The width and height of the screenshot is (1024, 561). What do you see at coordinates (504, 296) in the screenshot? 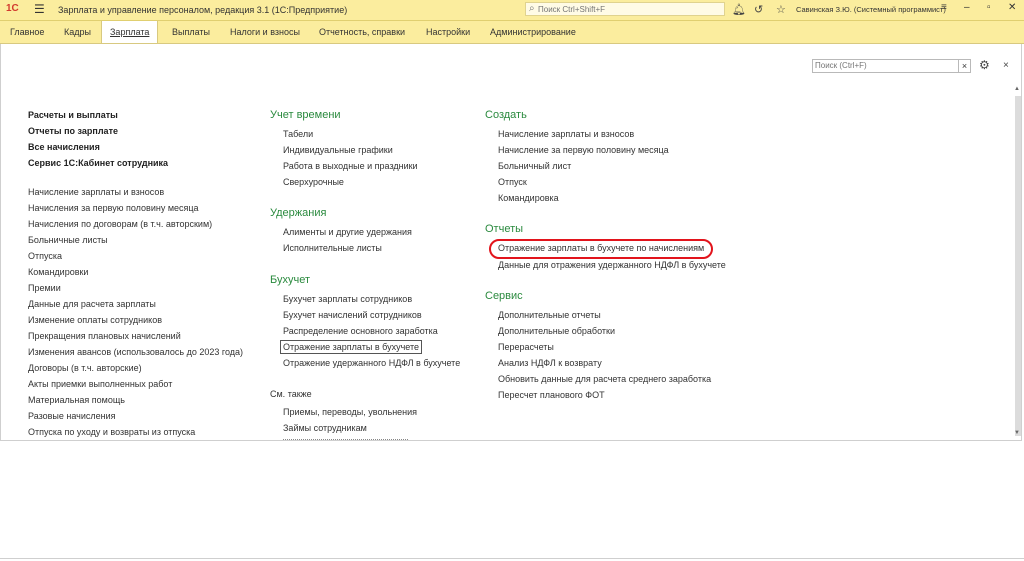
I see `section-title-service: Сервис` at bounding box center [504, 296].